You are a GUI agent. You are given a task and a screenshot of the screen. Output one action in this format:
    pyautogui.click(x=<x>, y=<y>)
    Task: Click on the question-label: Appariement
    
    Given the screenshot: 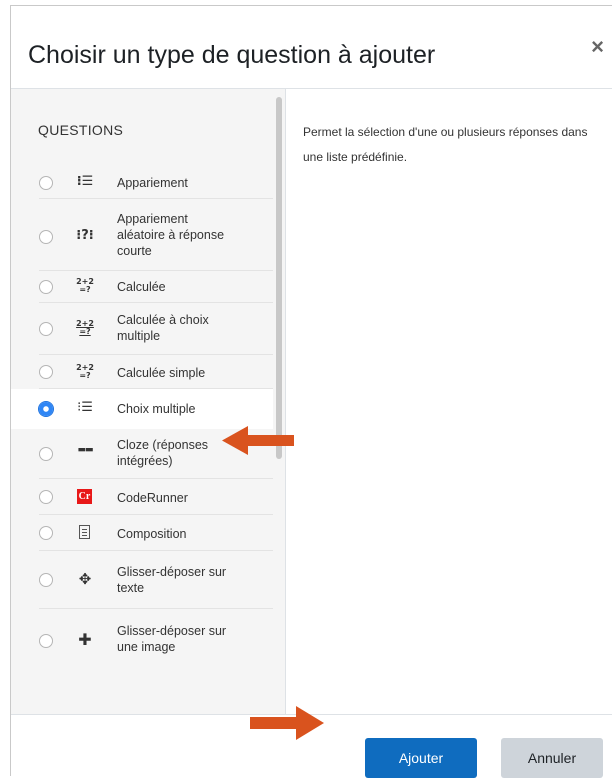 What is the action you would take?
    pyautogui.click(x=152, y=183)
    